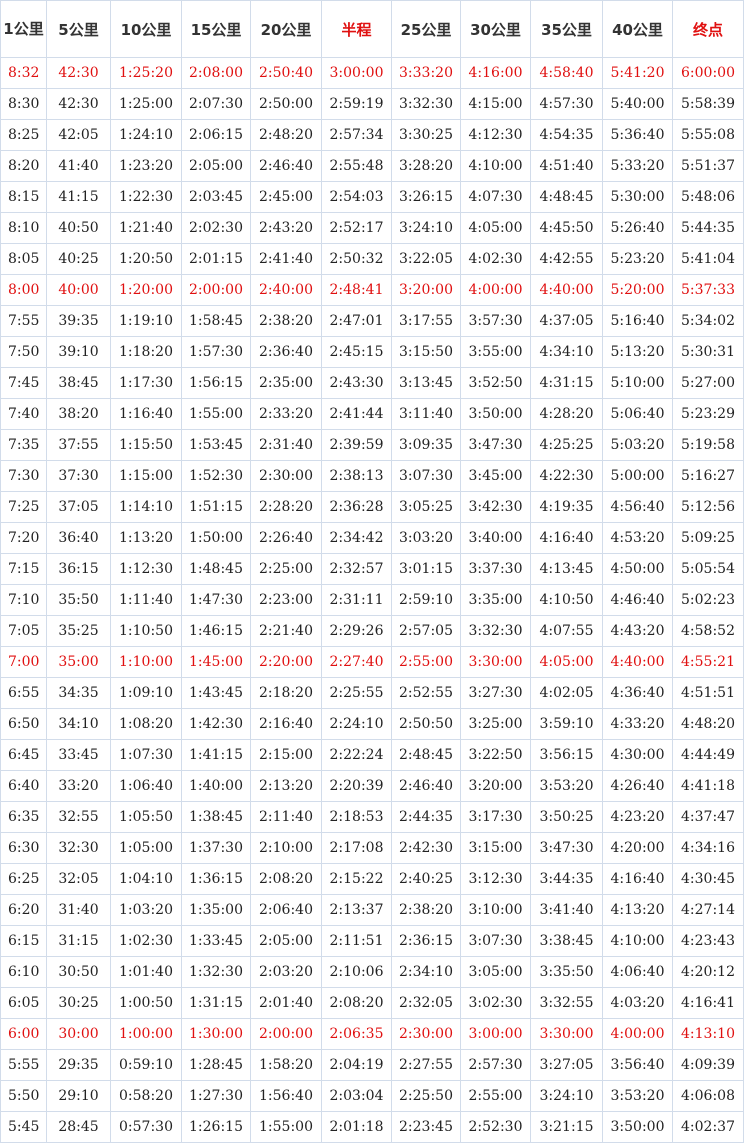  Describe the element at coordinates (286, 166) in the screenshot. I see `split-time-cell: 2:46:40` at that location.